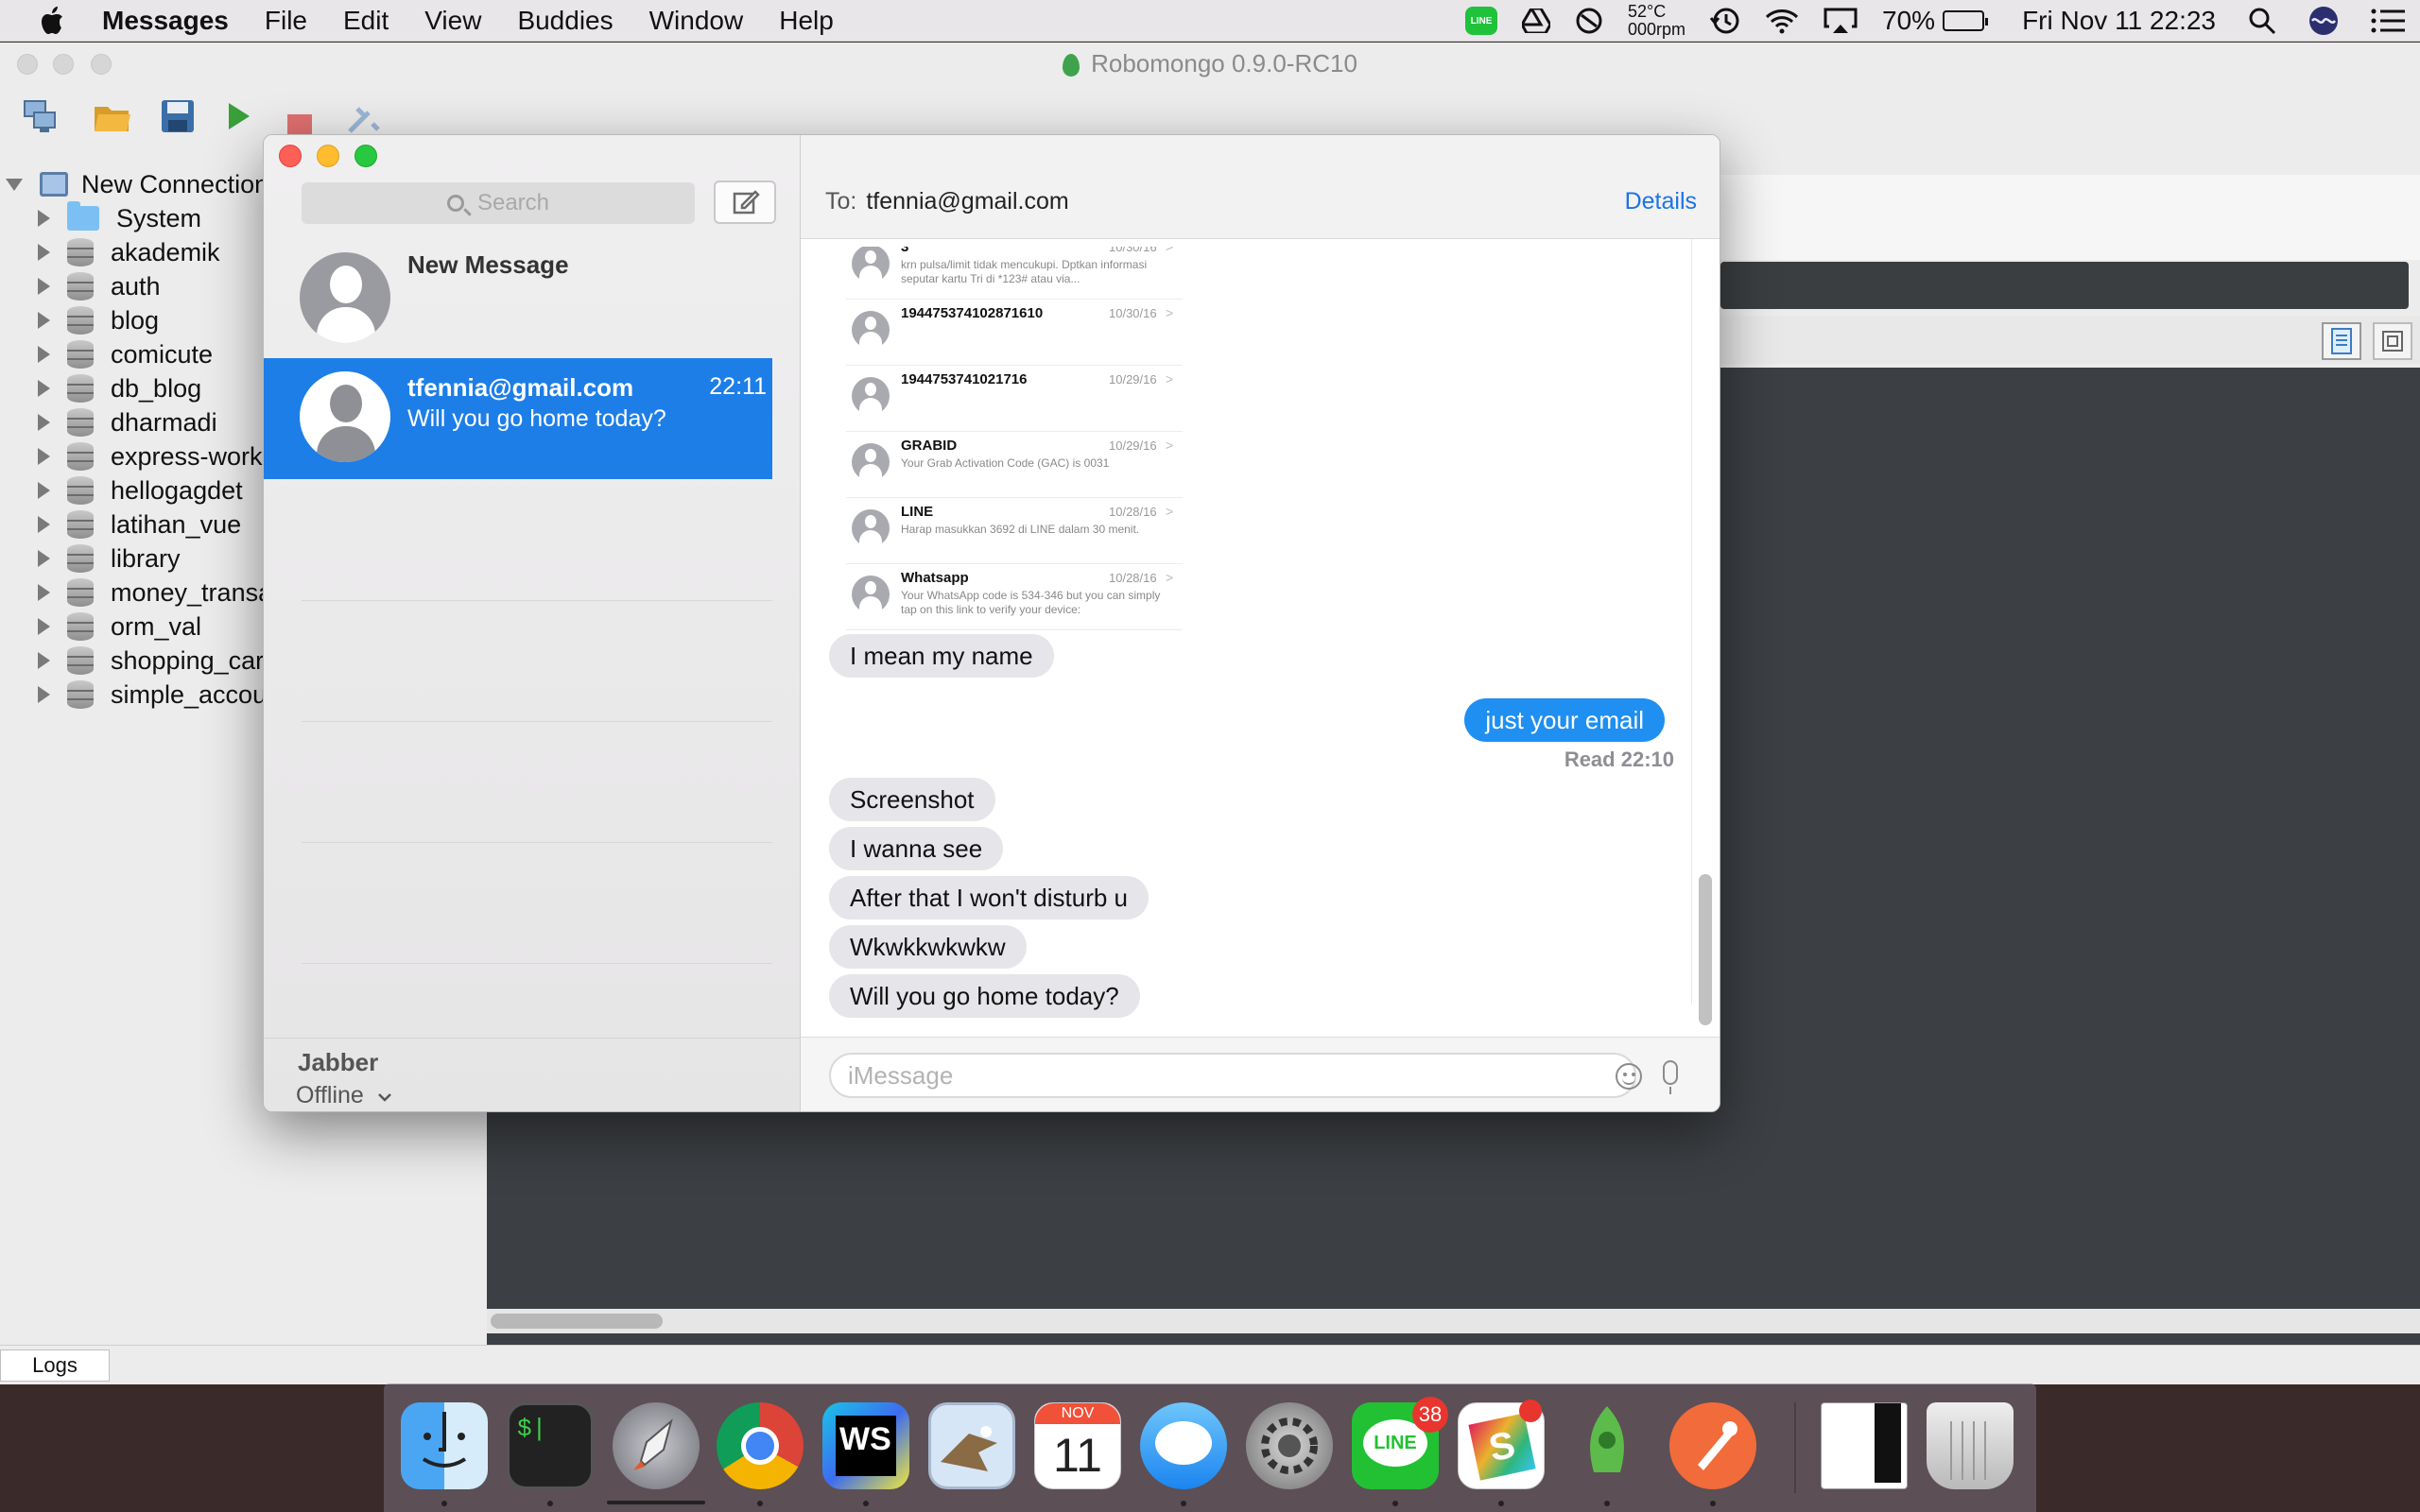 Image resolution: width=2420 pixels, height=1512 pixels. Describe the element at coordinates (1077, 1445) in the screenshot. I see `calendar-icon: NOV 11` at that location.